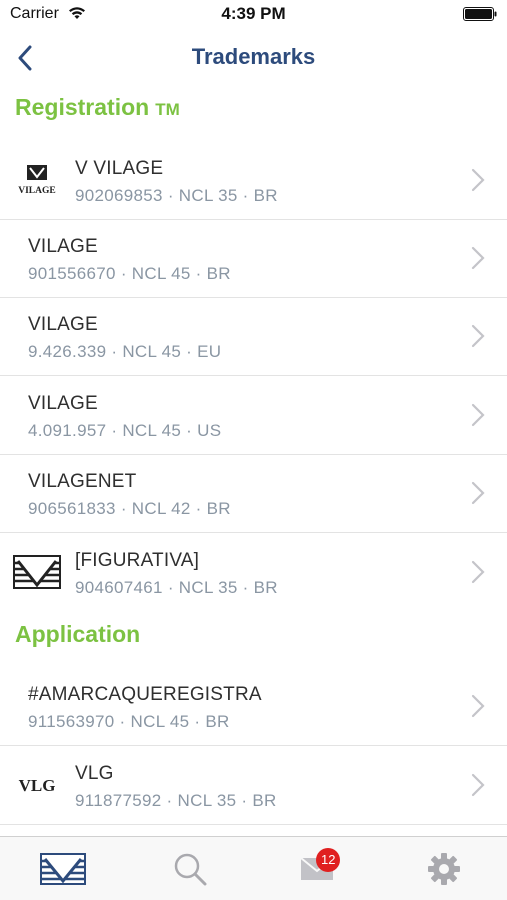 The width and height of the screenshot is (507, 900). I want to click on svg-text: VLG, so click(37, 785).